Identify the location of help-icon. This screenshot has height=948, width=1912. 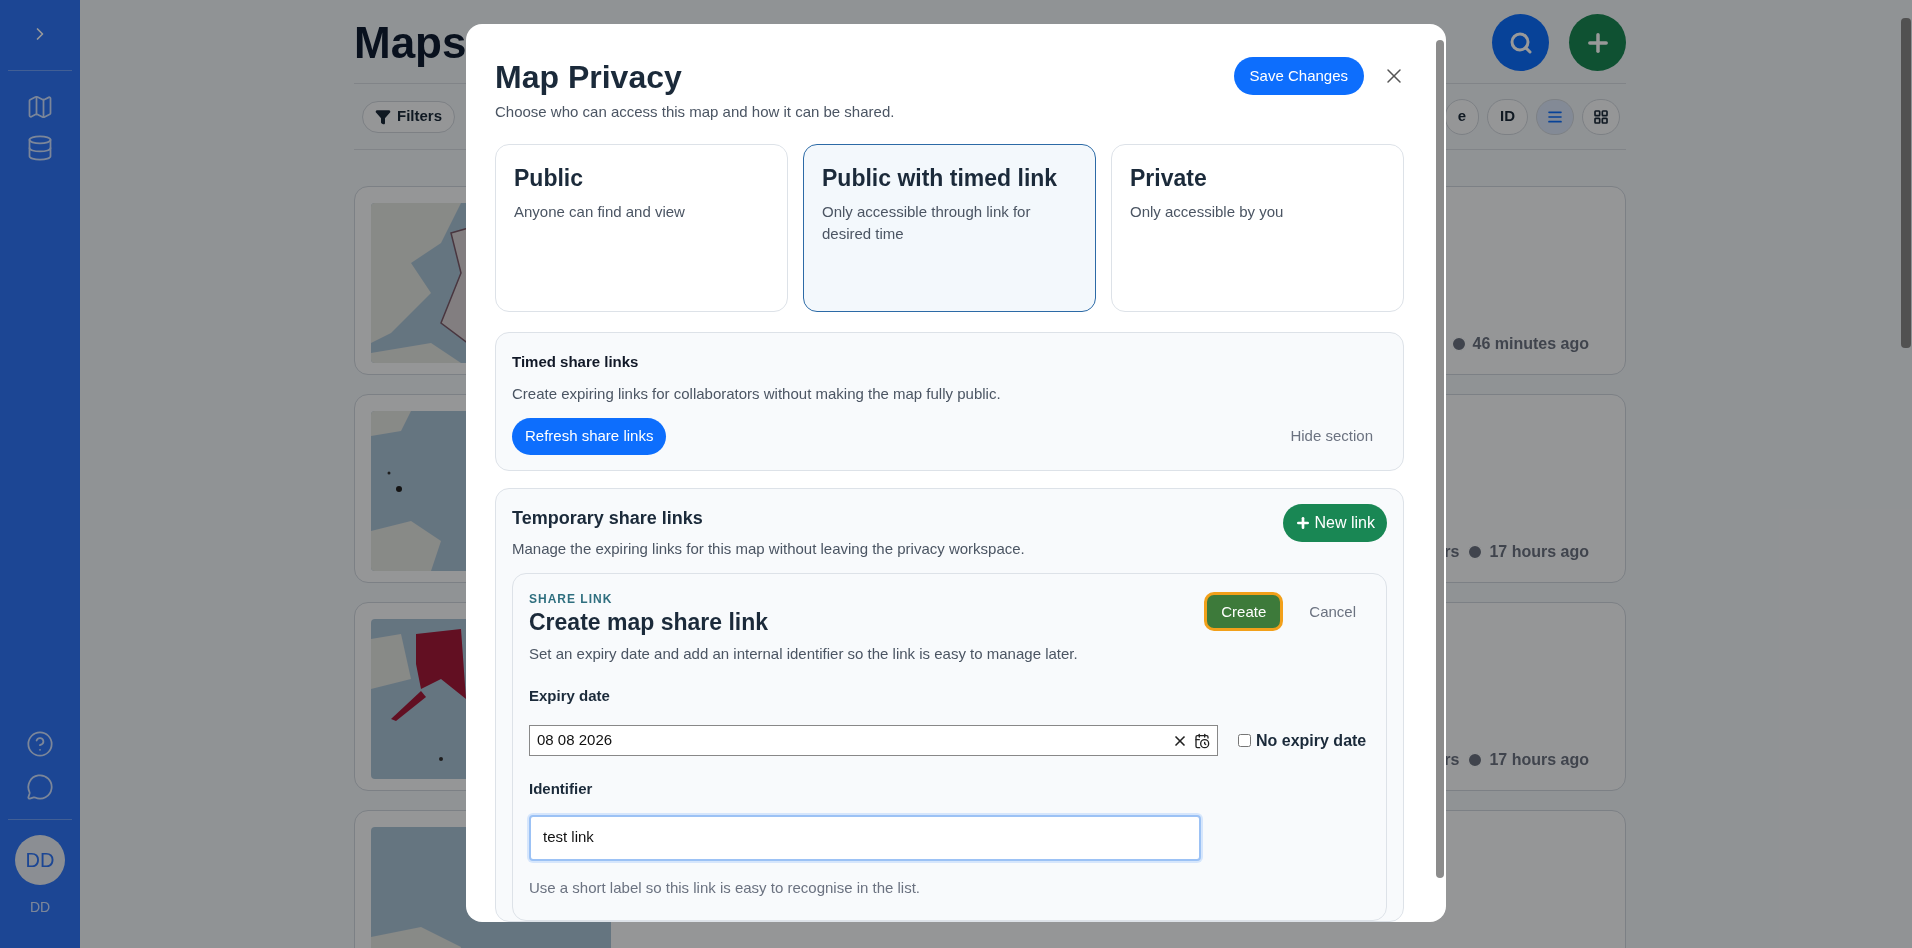
(40, 744).